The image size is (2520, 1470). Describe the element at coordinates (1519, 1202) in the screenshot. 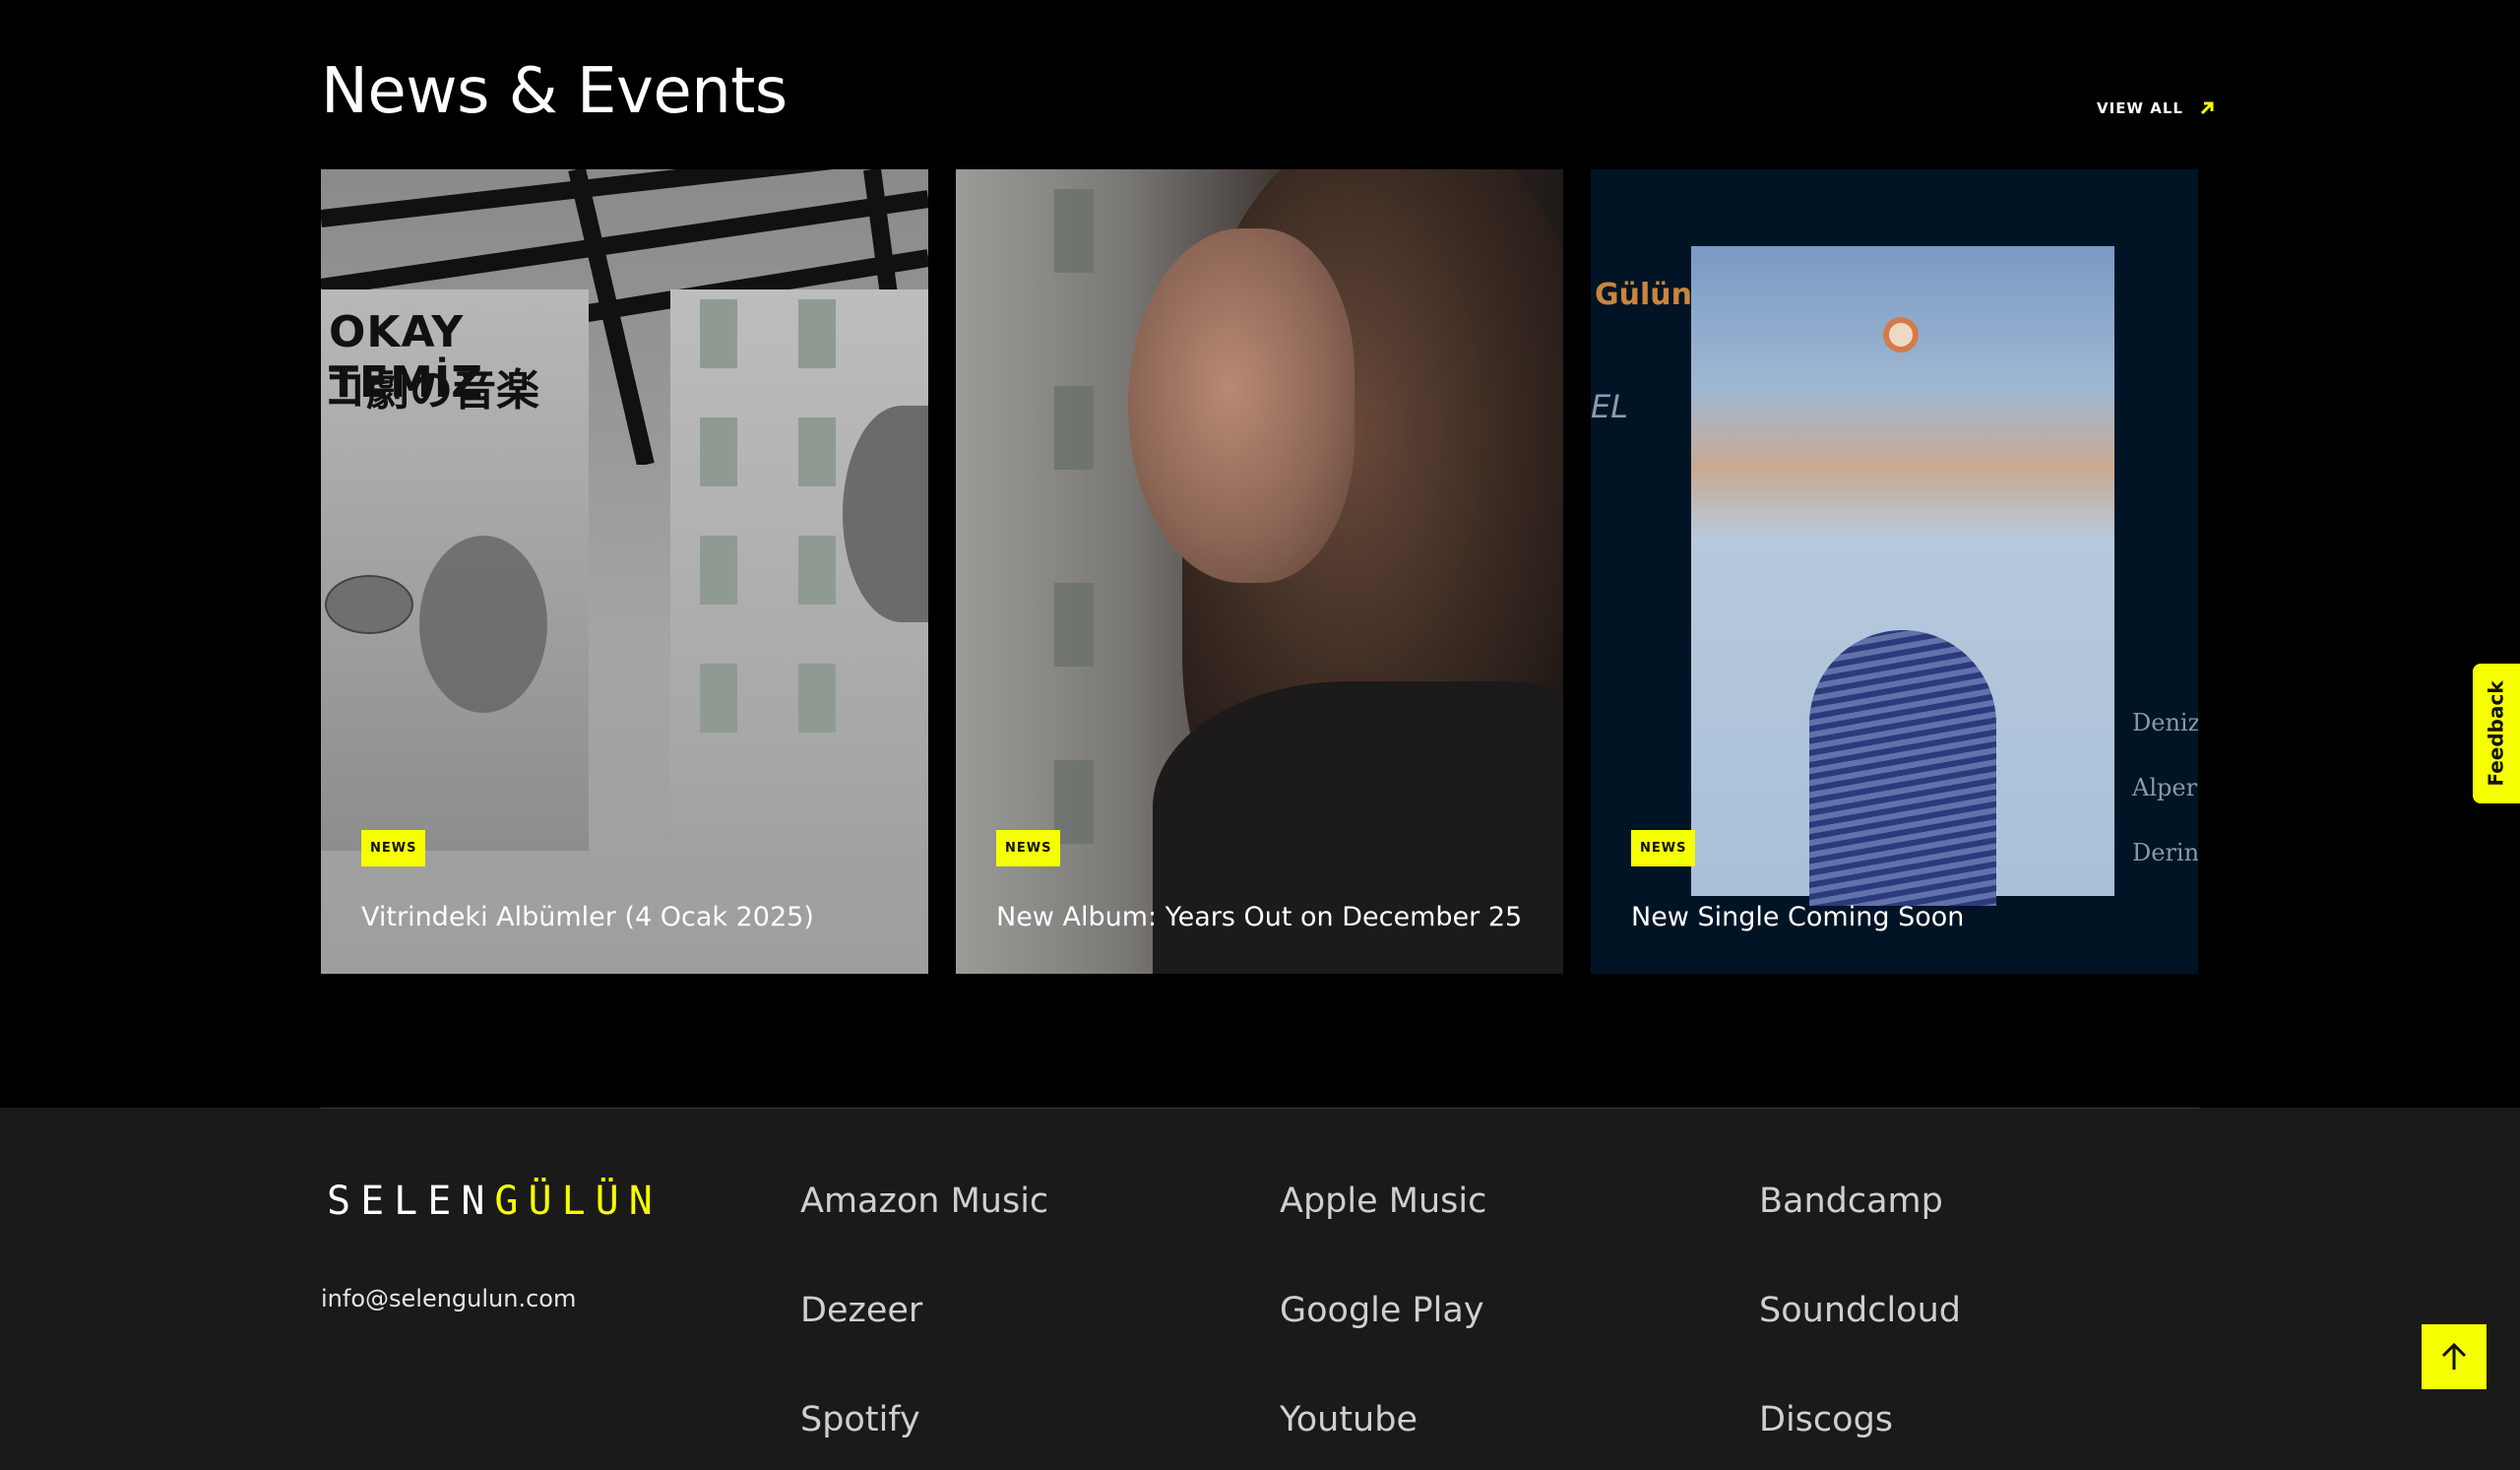

I see `footer-link-apple-music: Apple Music` at that location.